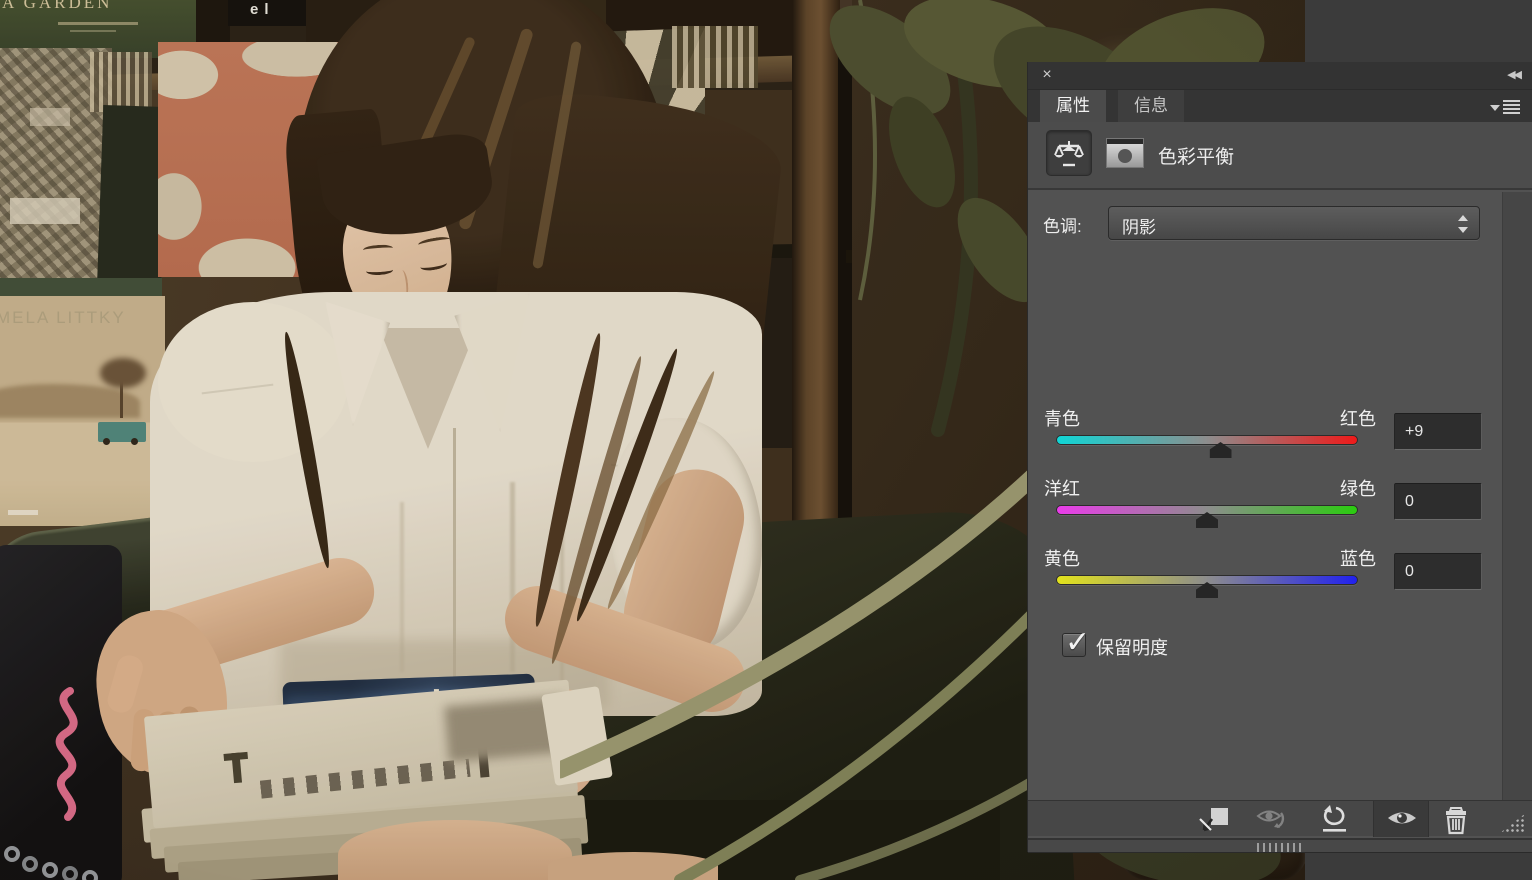 The height and width of the screenshot is (880, 1532). What do you see at coordinates (494, 362) in the screenshot?
I see `collar-right` at bounding box center [494, 362].